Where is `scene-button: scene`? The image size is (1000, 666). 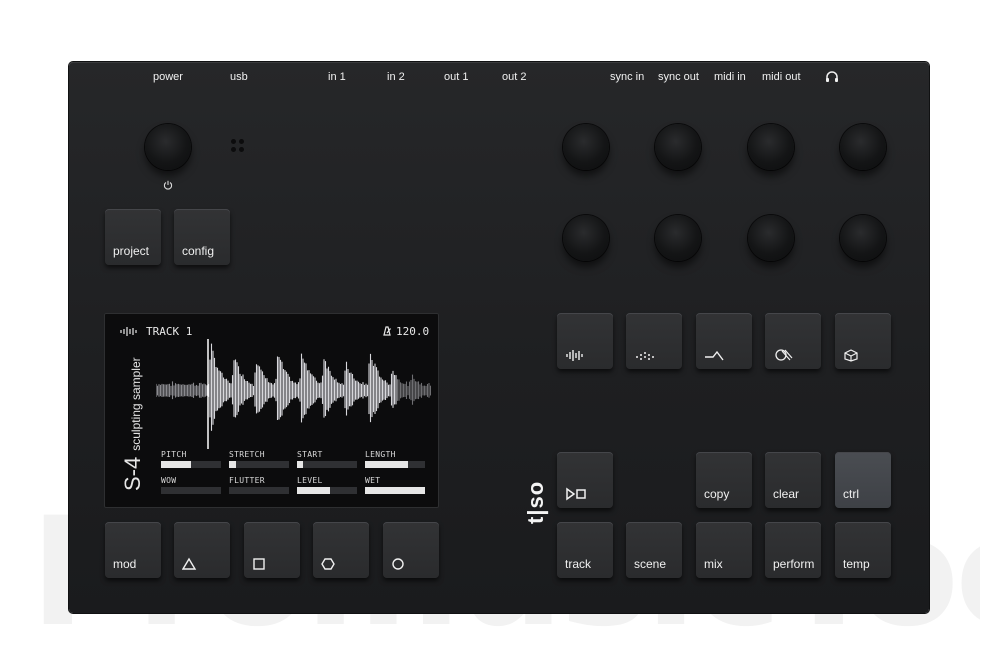
scene-button: scene is located at coordinates (654, 550).